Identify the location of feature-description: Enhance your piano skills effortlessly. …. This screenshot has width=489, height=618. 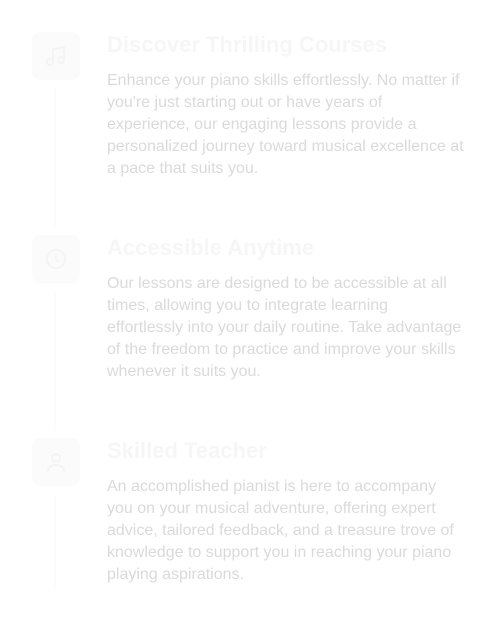
(285, 124).